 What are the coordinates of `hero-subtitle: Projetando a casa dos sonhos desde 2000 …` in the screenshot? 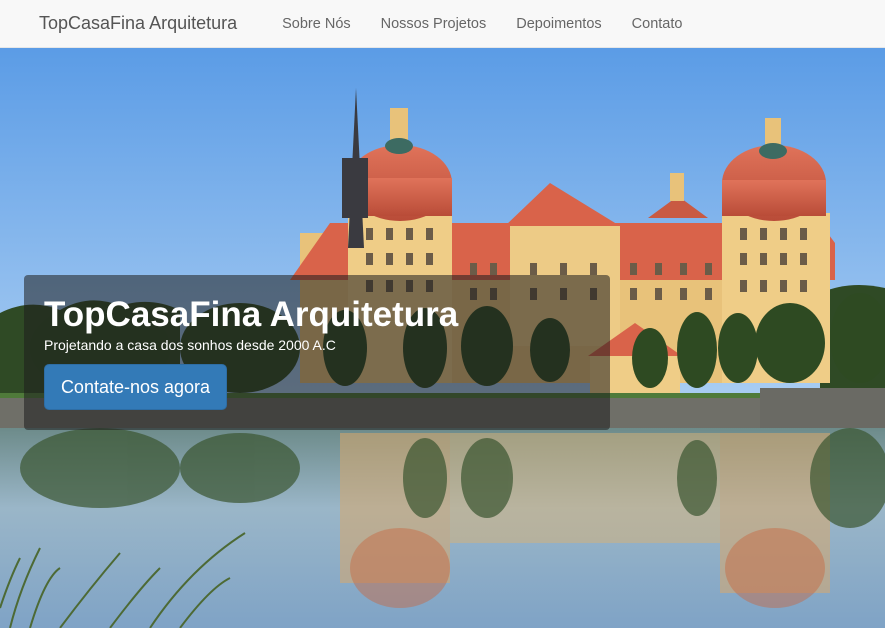 It's located at (190, 345).